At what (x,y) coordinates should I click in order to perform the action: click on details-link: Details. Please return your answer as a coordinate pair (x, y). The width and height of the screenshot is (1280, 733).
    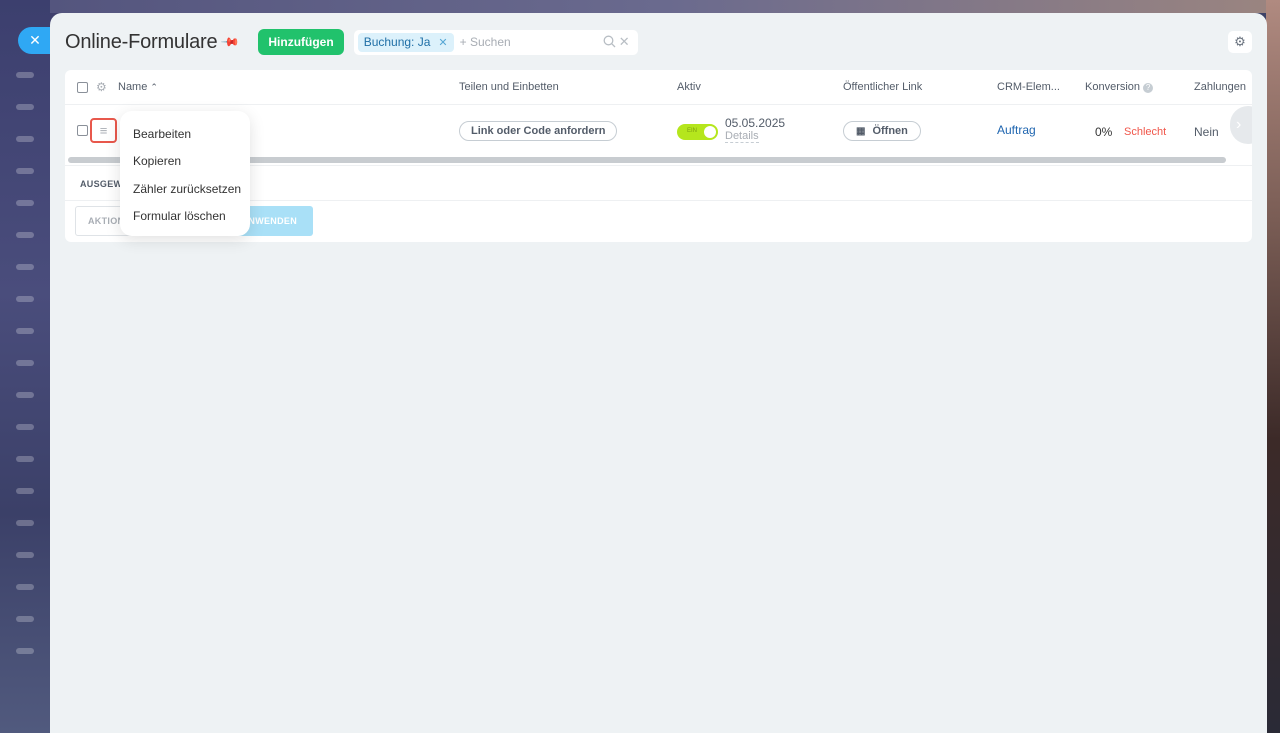
    Looking at the image, I should click on (742, 136).